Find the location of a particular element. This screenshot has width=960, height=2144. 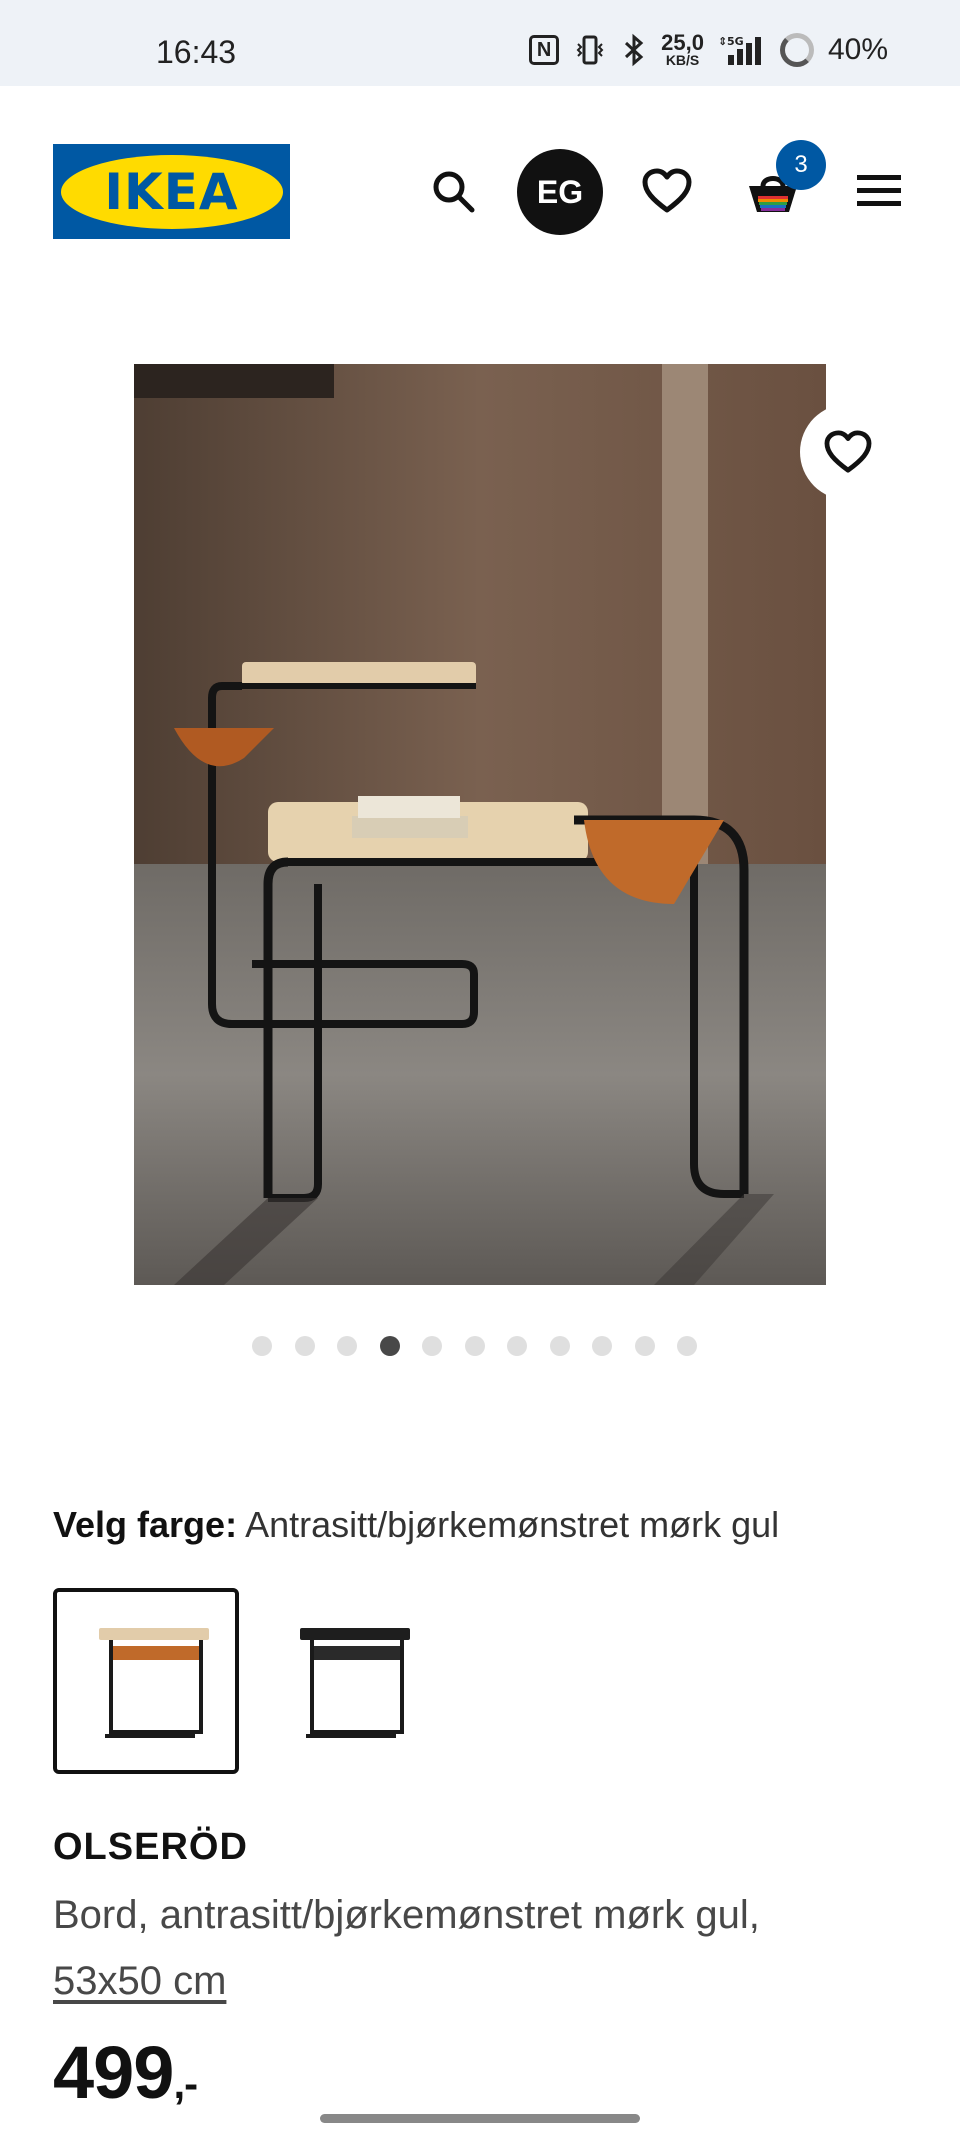

logo-oval: IKEA is located at coordinates (171, 191).